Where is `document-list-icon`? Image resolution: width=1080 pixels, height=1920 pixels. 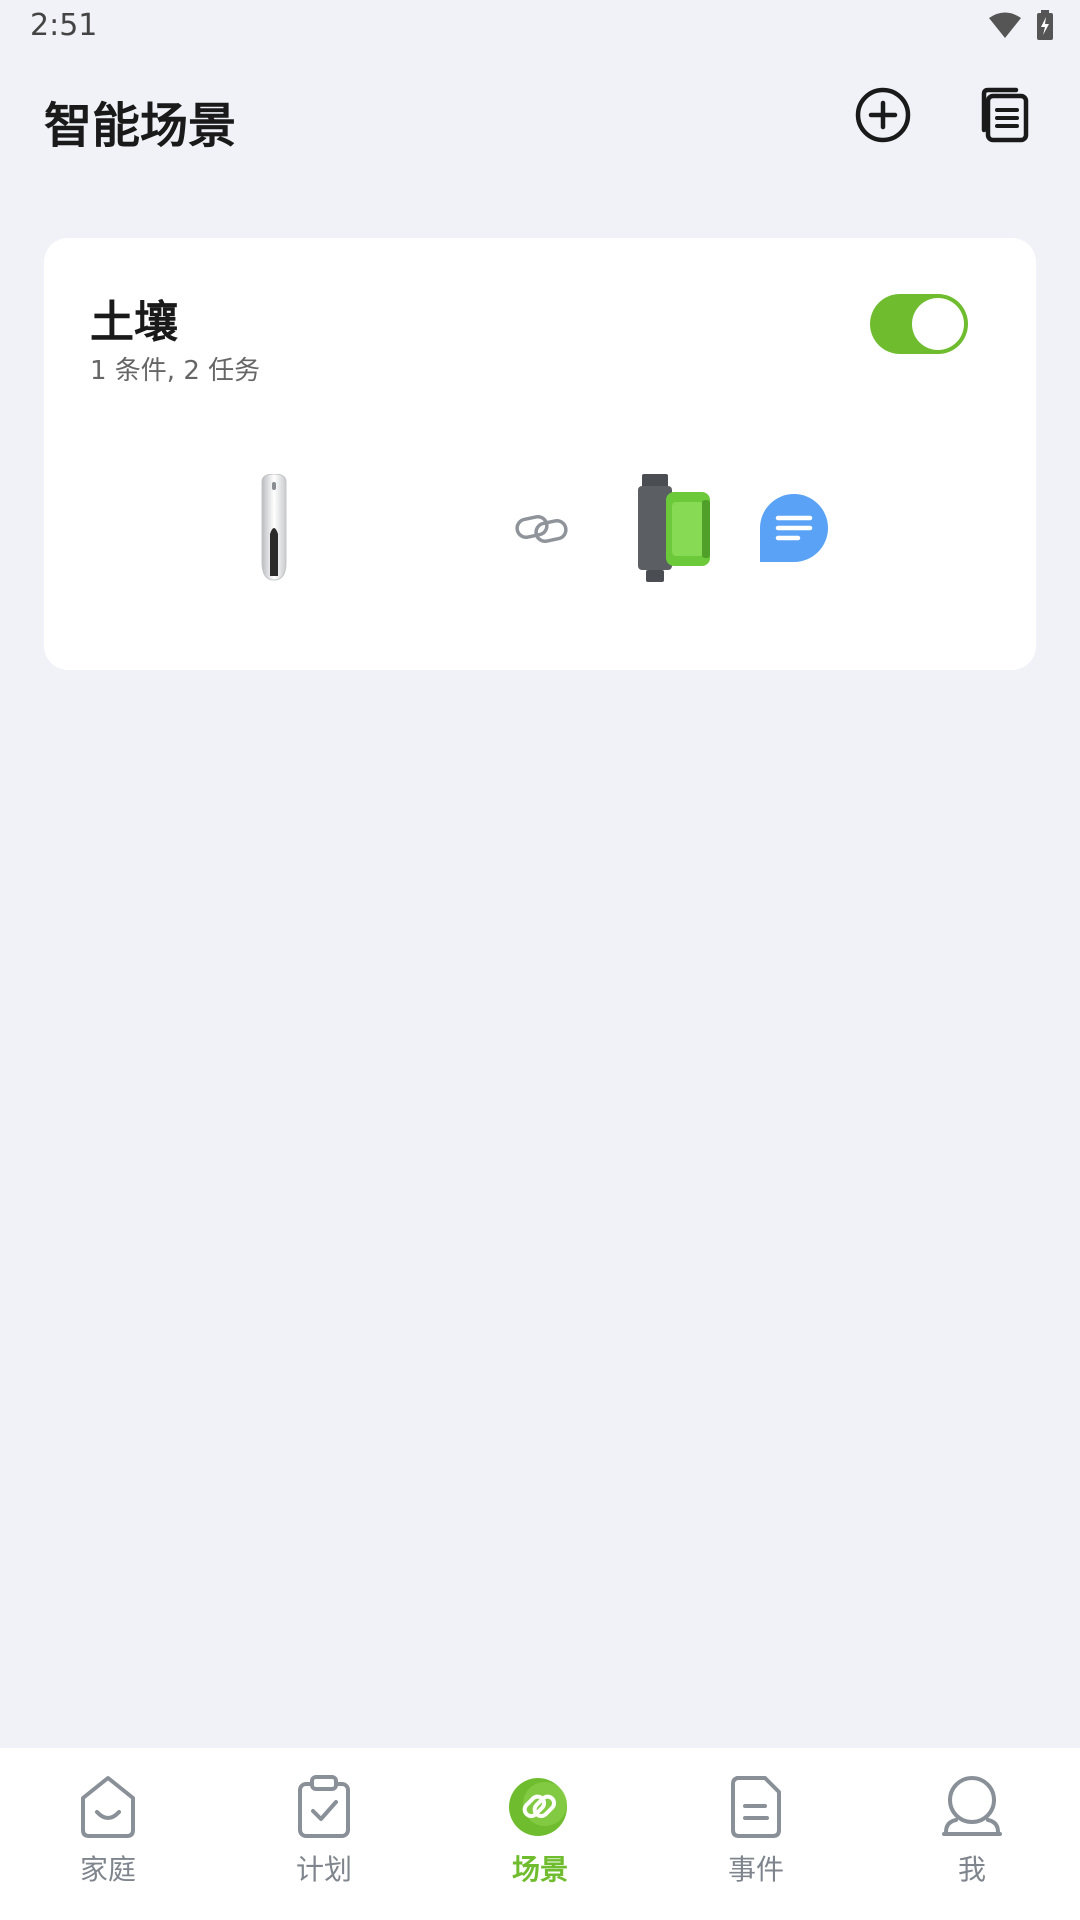 document-list-icon is located at coordinates (1005, 117).